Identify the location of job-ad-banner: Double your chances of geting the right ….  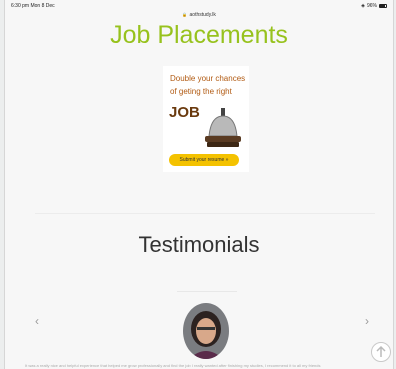
(206, 119).